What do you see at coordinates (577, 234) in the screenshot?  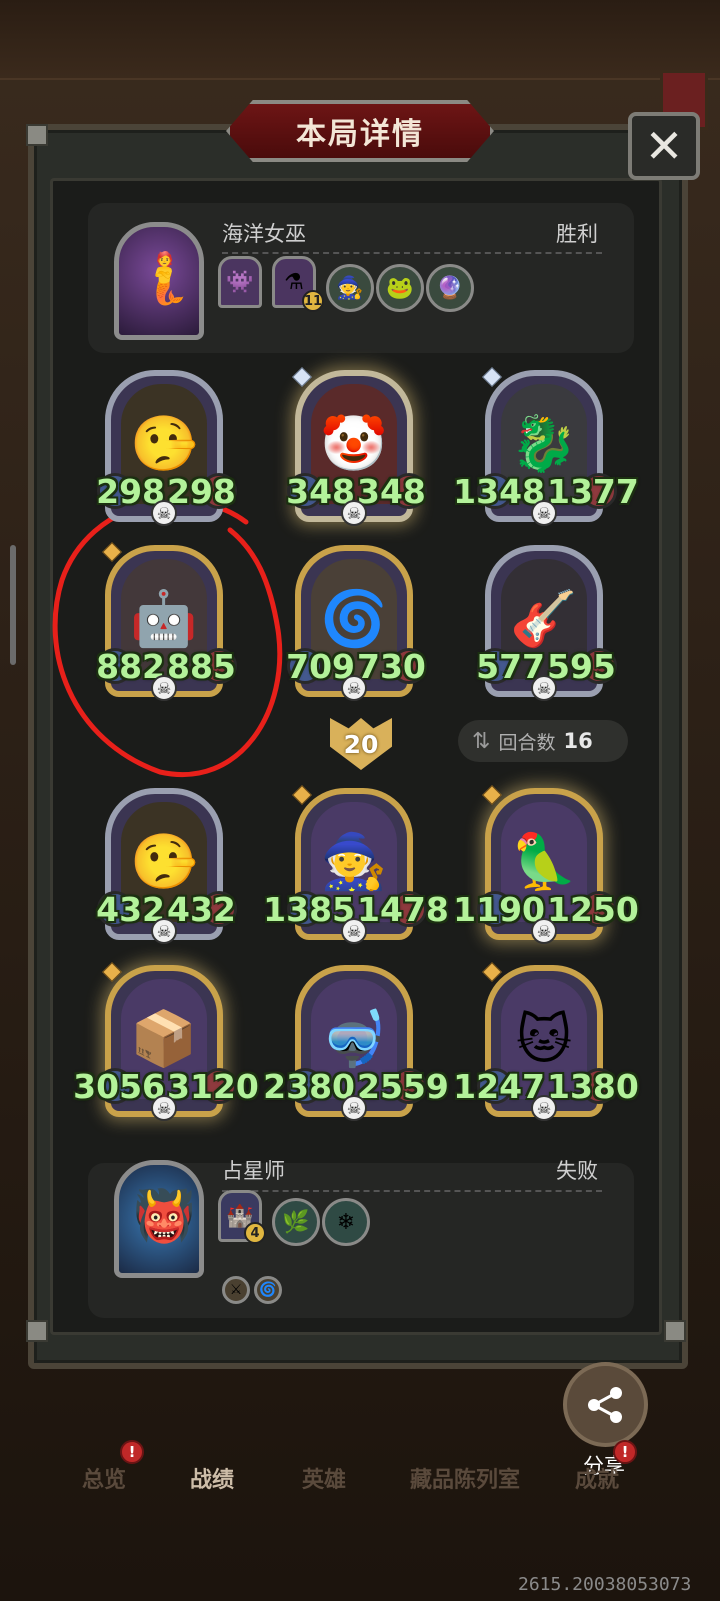 I see `winner-result: 胜利` at bounding box center [577, 234].